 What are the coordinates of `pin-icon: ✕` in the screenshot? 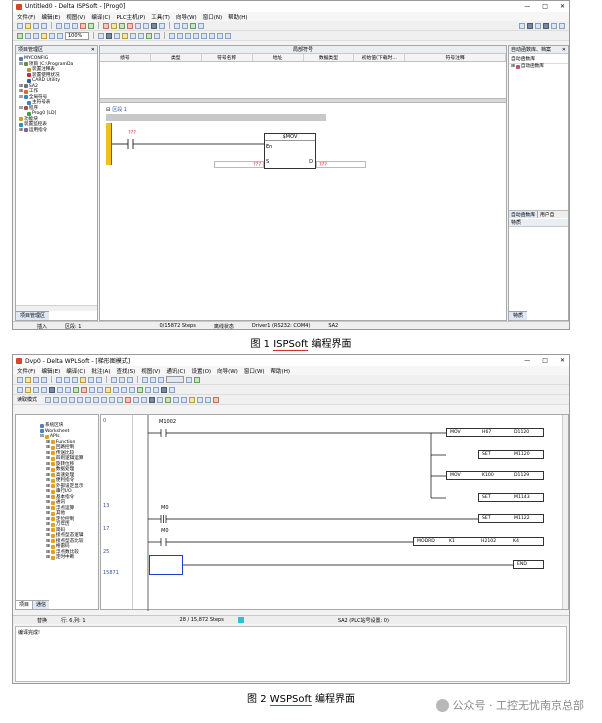 It's located at (93, 49).